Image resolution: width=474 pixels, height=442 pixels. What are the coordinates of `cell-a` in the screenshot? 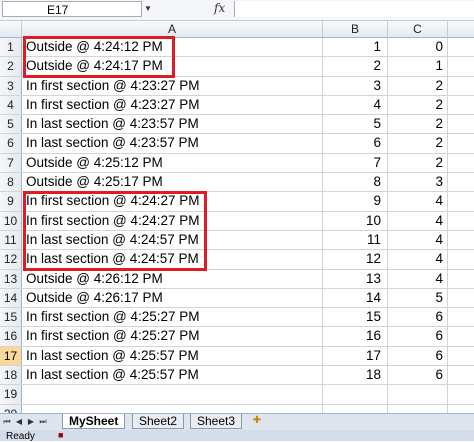 It's located at (172, 394).